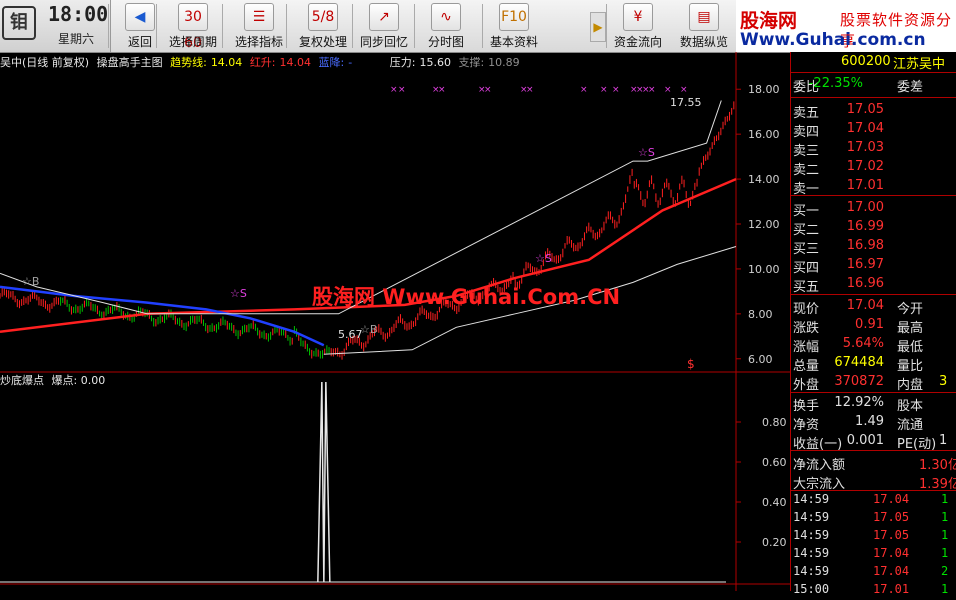 The height and width of the screenshot is (600, 956). What do you see at coordinates (865, 245) in the screenshot?
I see `bid-row-value: 16.98` at bounding box center [865, 245].